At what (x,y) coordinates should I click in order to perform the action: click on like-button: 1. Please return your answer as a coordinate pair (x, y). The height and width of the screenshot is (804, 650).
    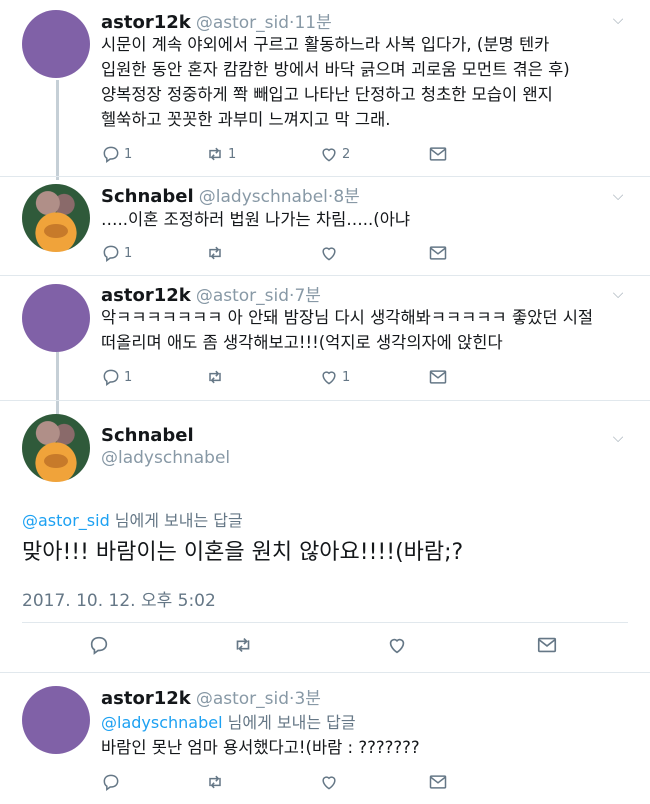
    Looking at the image, I should click on (334, 377).